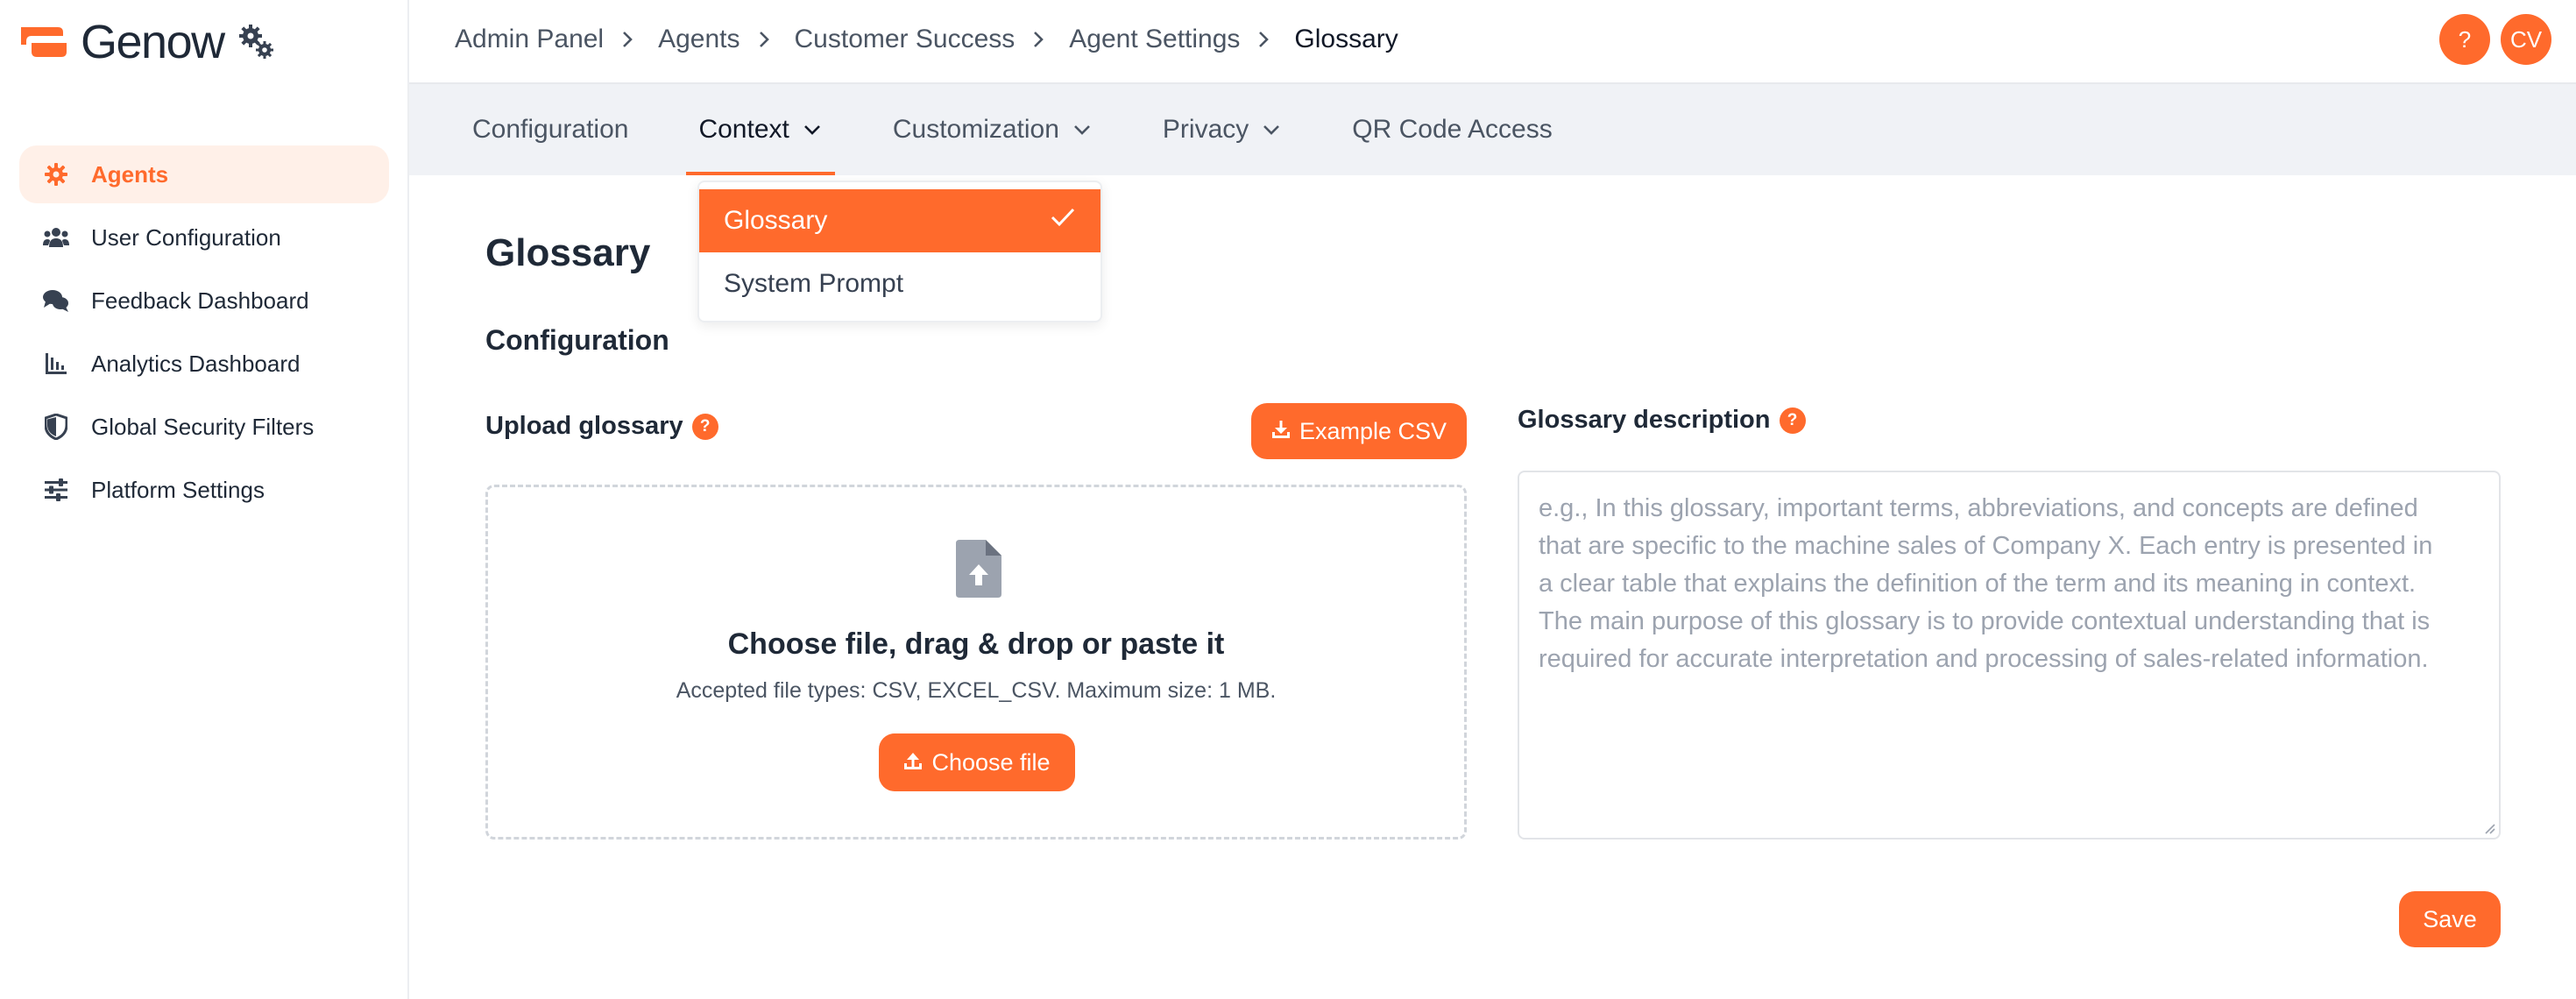 This screenshot has width=2576, height=999. I want to click on avatar: CV, so click(2526, 39).